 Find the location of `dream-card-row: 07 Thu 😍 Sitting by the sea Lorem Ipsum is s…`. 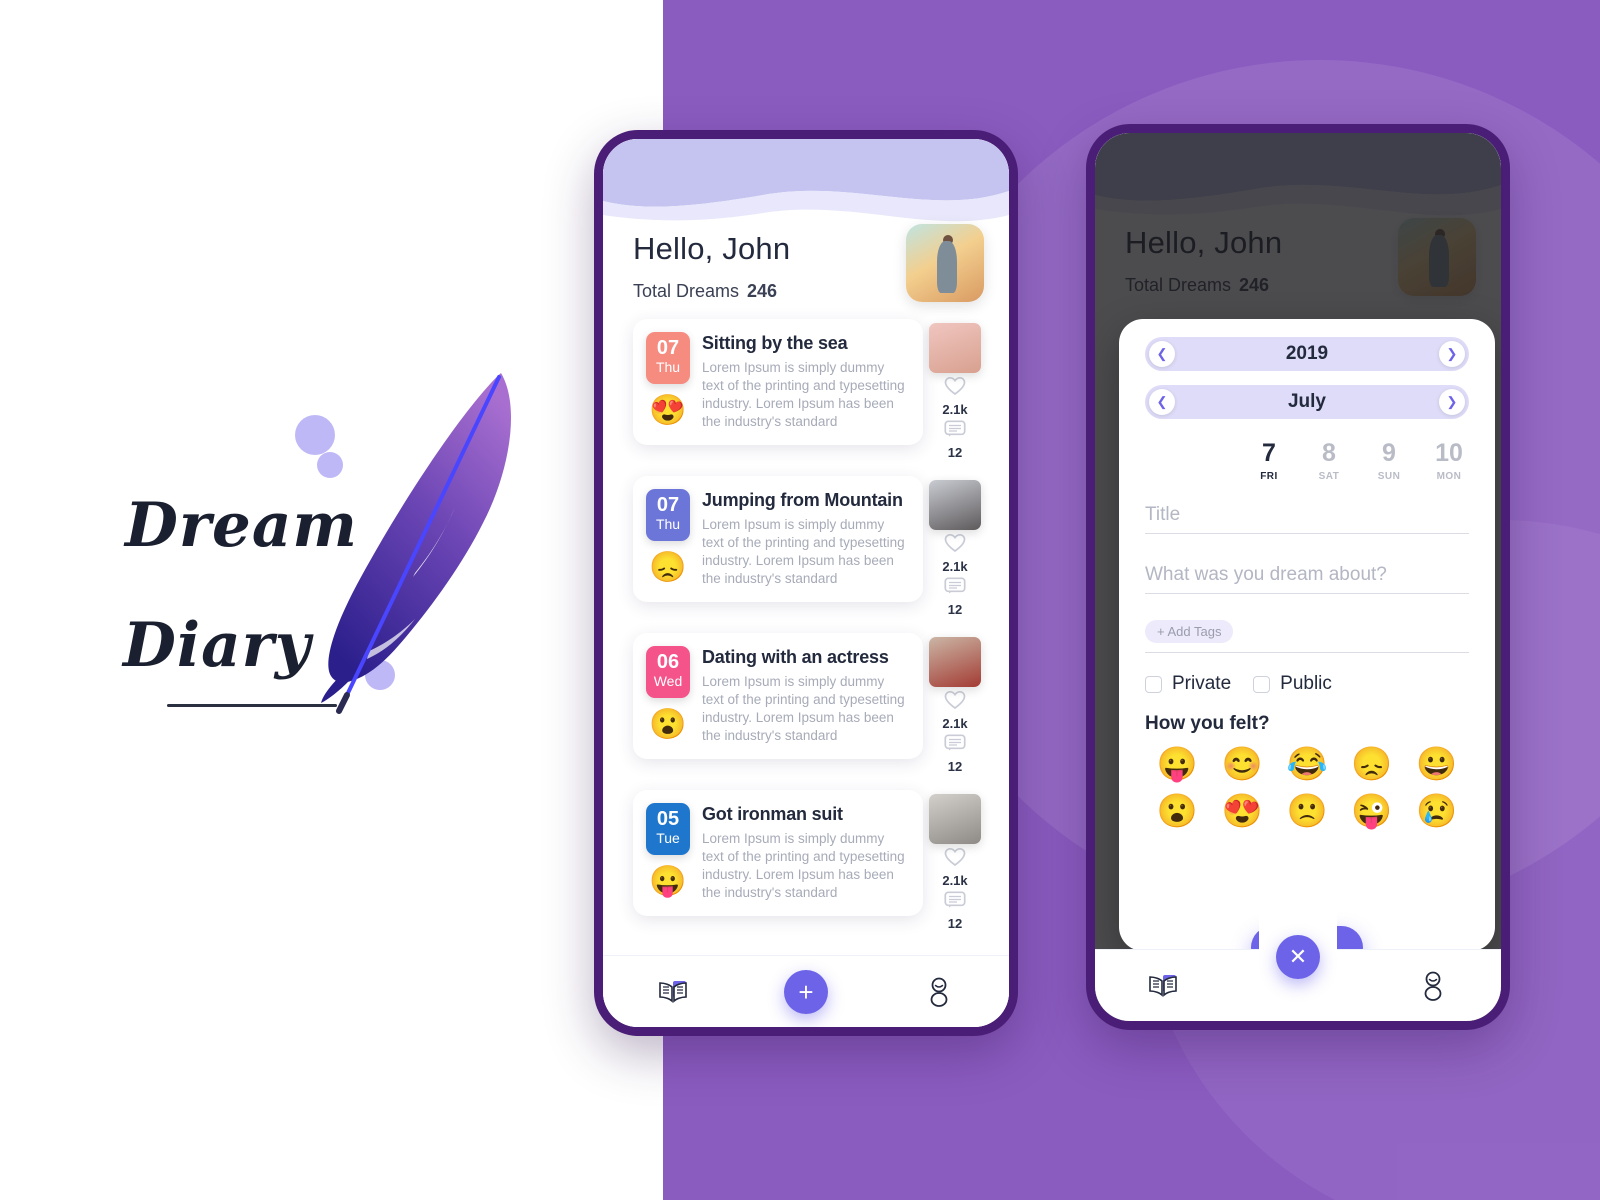

dream-card-row: 07 Thu 😍 Sitting by the sea Lorem Ipsum is s… is located at coordinates (810, 389).